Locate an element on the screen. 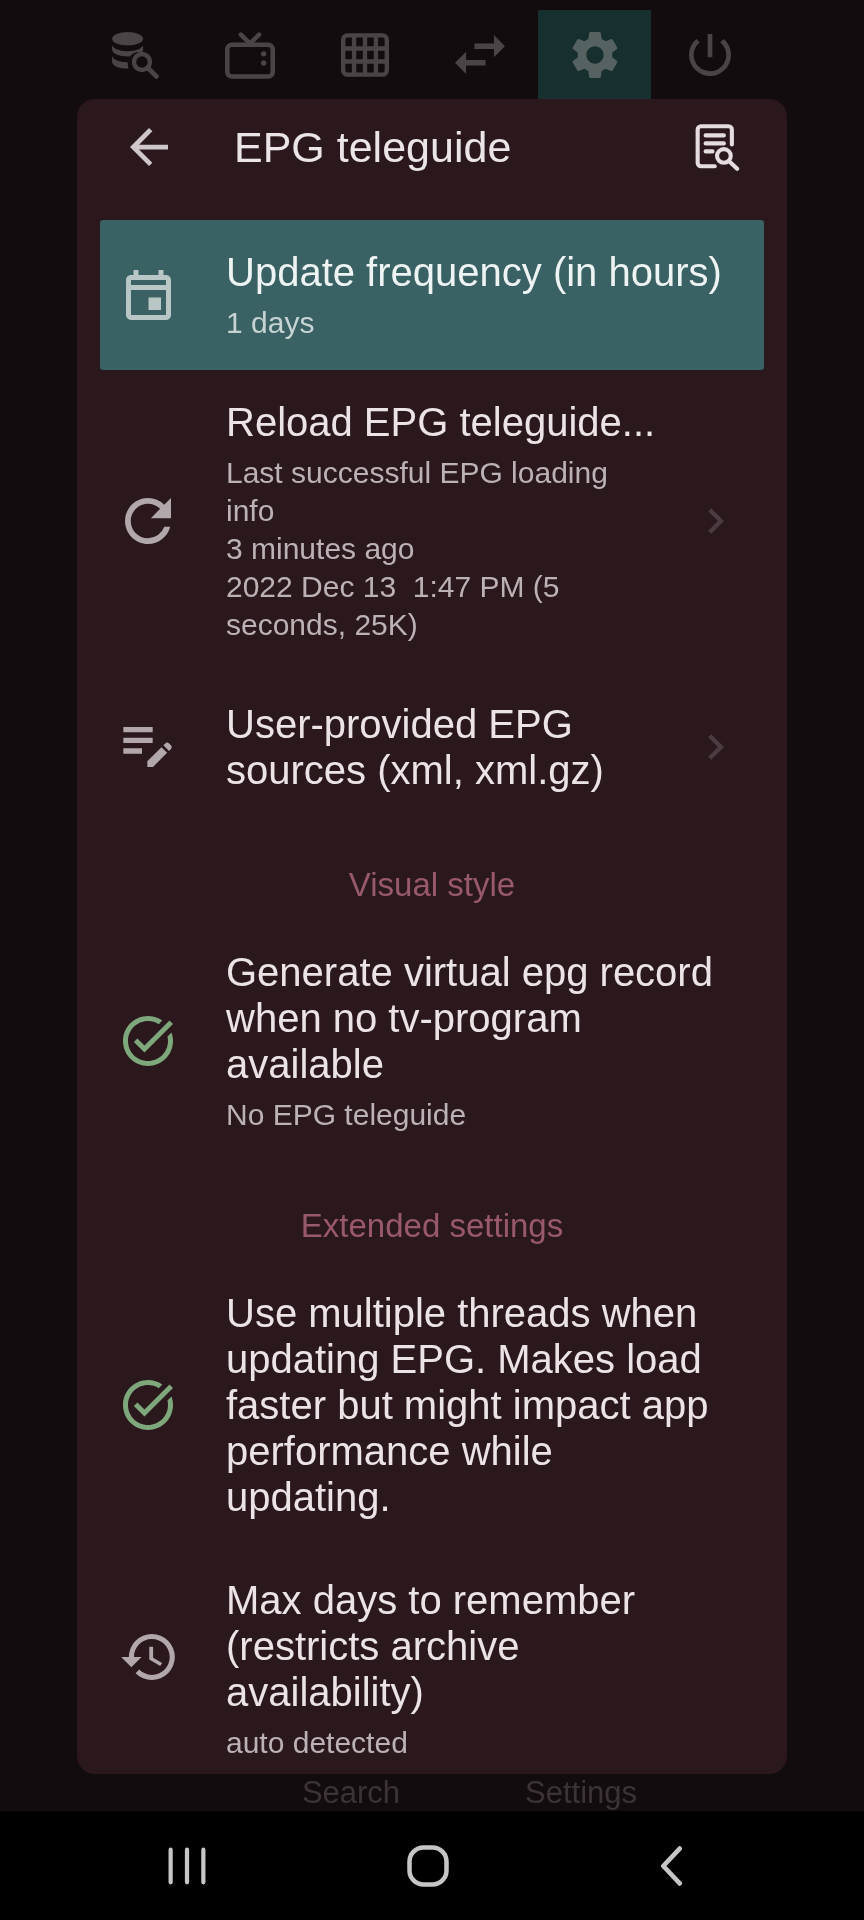  reload-icon is located at coordinates (148, 521).